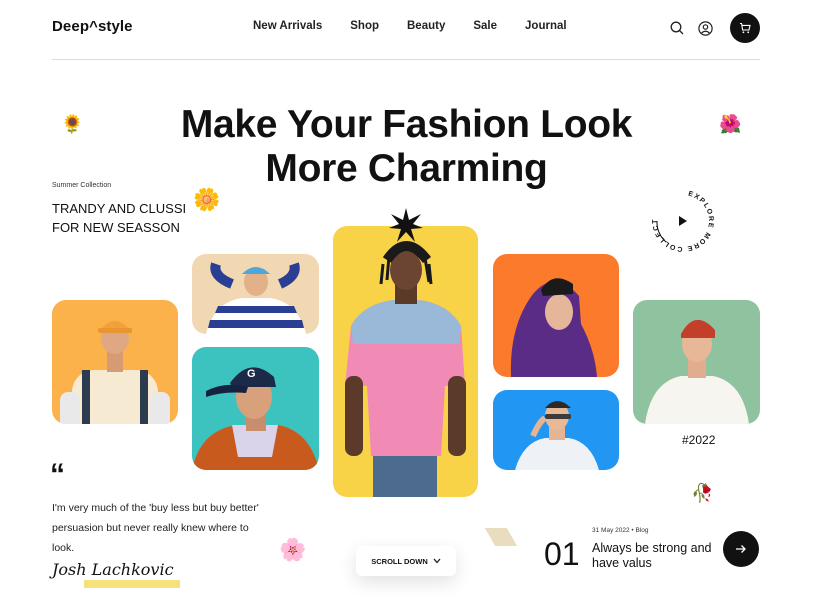 This screenshot has height=608, width=813. What do you see at coordinates (364, 26) in the screenshot?
I see `nav-shop: Shop` at bounding box center [364, 26].